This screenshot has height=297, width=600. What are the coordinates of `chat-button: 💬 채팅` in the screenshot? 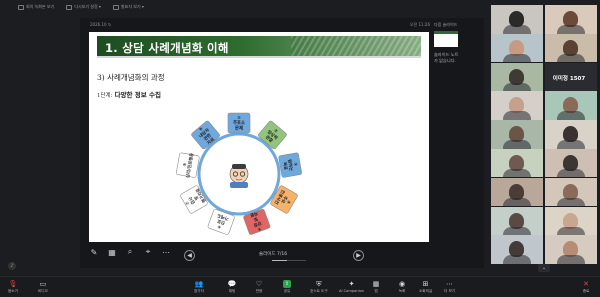 It's located at (232, 287).